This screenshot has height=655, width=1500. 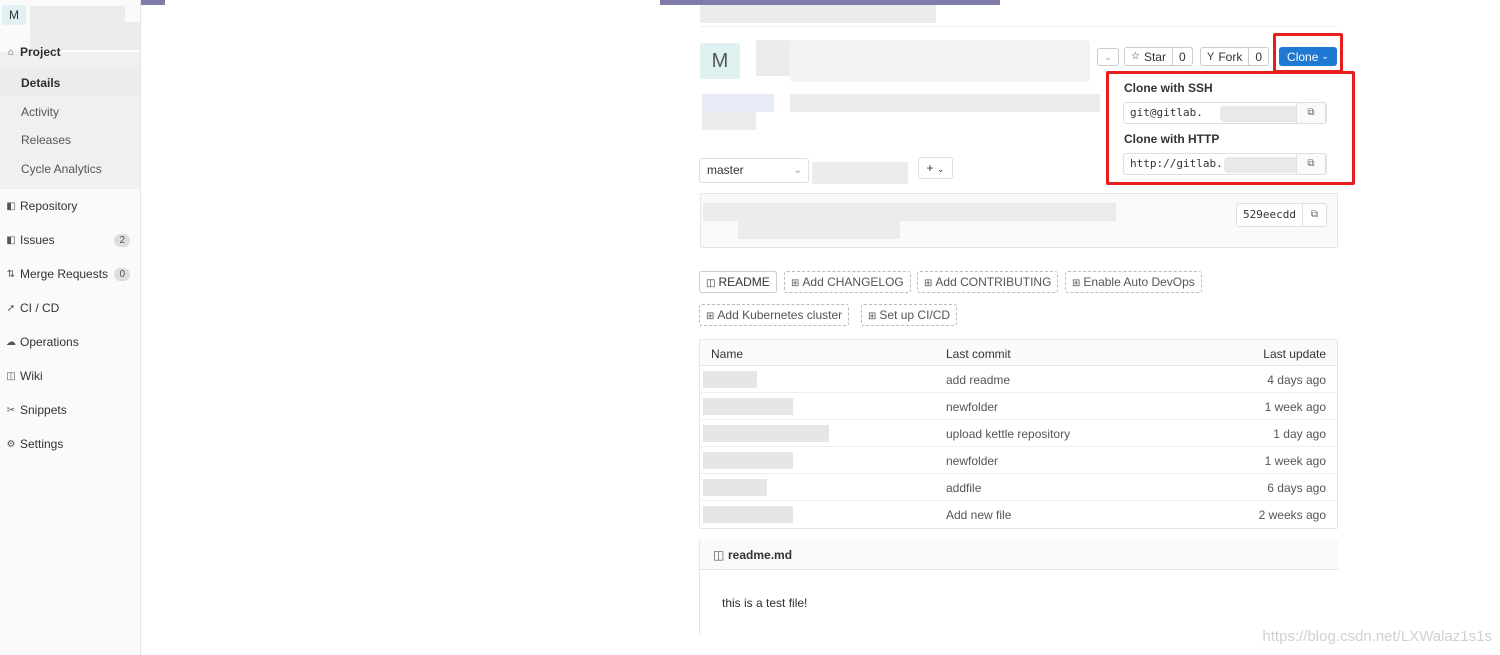 What do you see at coordinates (1018, 379) in the screenshot?
I see `table-row: add readme 4 days ago` at bounding box center [1018, 379].